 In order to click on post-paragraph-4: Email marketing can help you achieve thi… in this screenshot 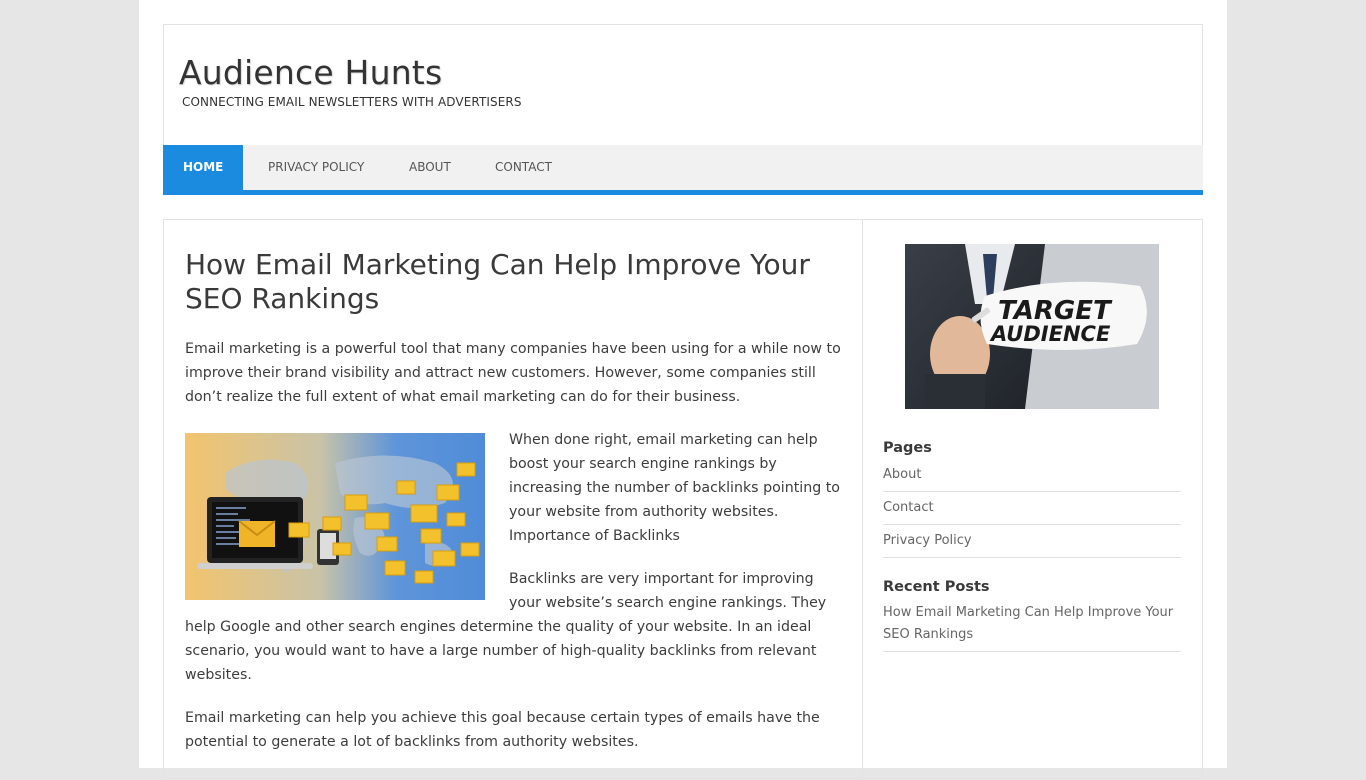, I will do `click(502, 730)`.